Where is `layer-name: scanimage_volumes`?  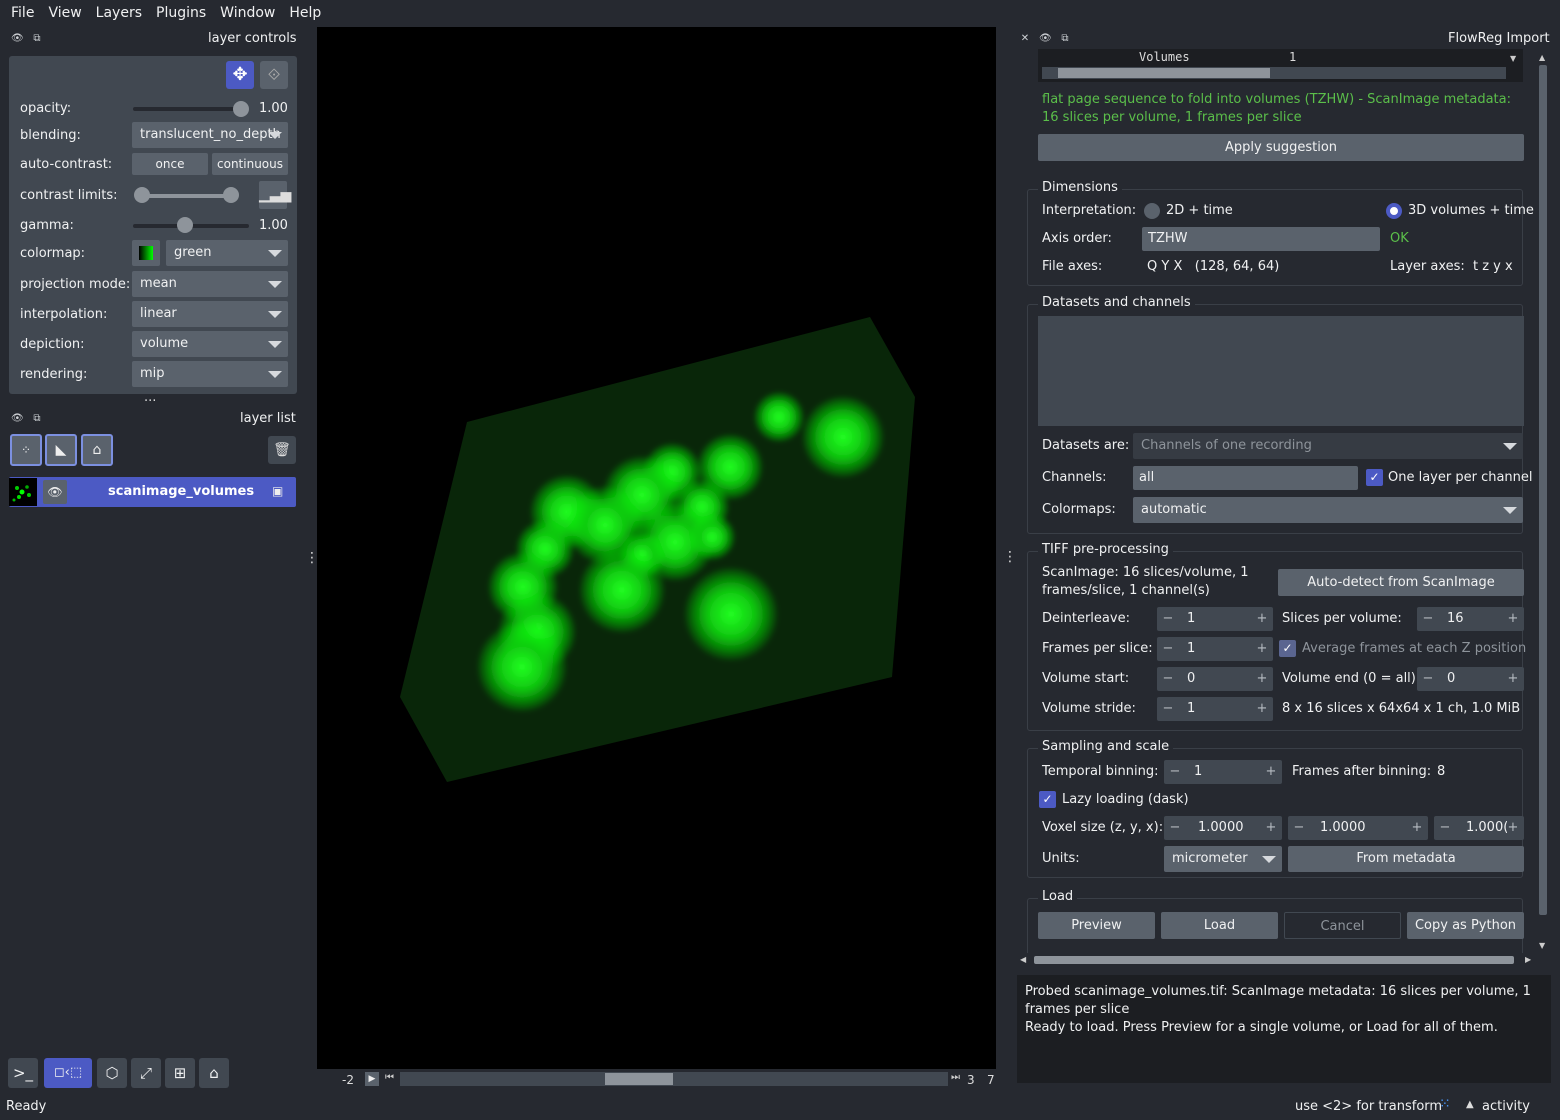 layer-name: scanimage_volumes is located at coordinates (181, 491).